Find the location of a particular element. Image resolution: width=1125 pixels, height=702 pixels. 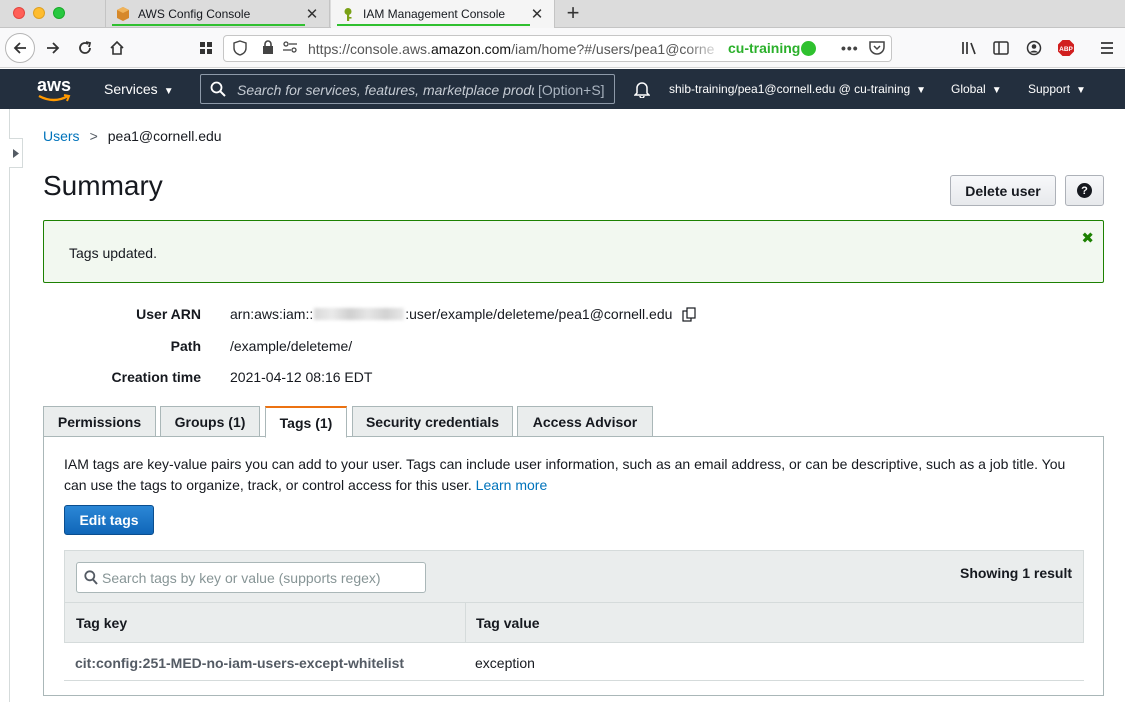

container-label: cu-training is located at coordinates (764, 48).